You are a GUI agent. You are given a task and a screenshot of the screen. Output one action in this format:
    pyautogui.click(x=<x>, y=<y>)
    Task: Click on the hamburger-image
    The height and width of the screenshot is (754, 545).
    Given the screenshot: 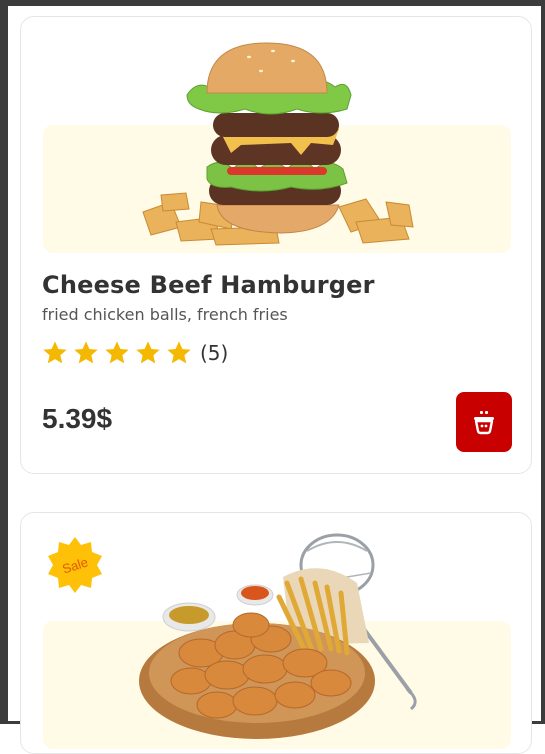 What is the action you would take?
    pyautogui.click(x=278, y=144)
    